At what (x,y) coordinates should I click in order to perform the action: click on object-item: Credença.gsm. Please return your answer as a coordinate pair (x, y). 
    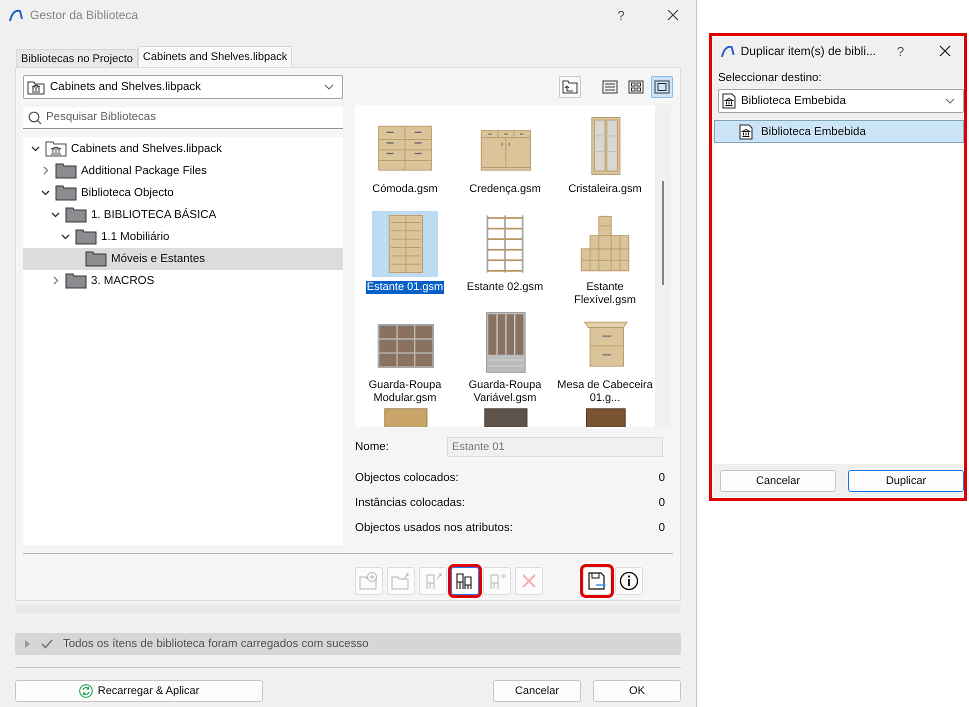
    Looking at the image, I should click on (505, 162).